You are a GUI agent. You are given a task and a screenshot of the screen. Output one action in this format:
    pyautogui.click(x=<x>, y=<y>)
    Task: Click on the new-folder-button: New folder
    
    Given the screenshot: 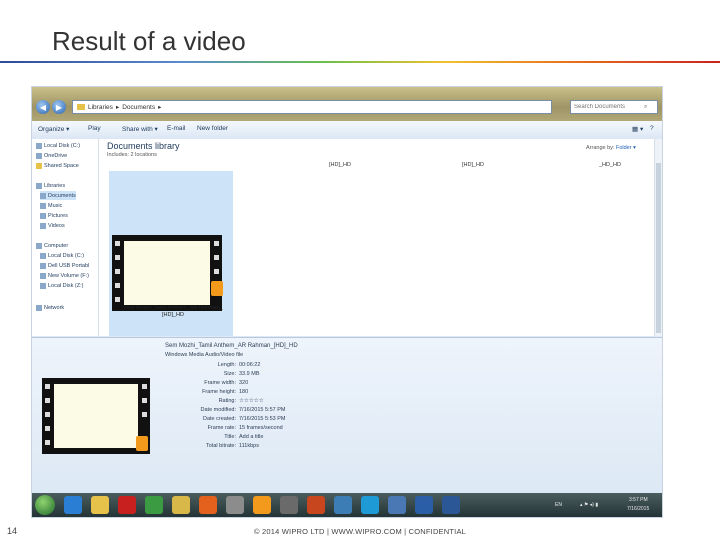 What is the action you would take?
    pyautogui.click(x=212, y=128)
    